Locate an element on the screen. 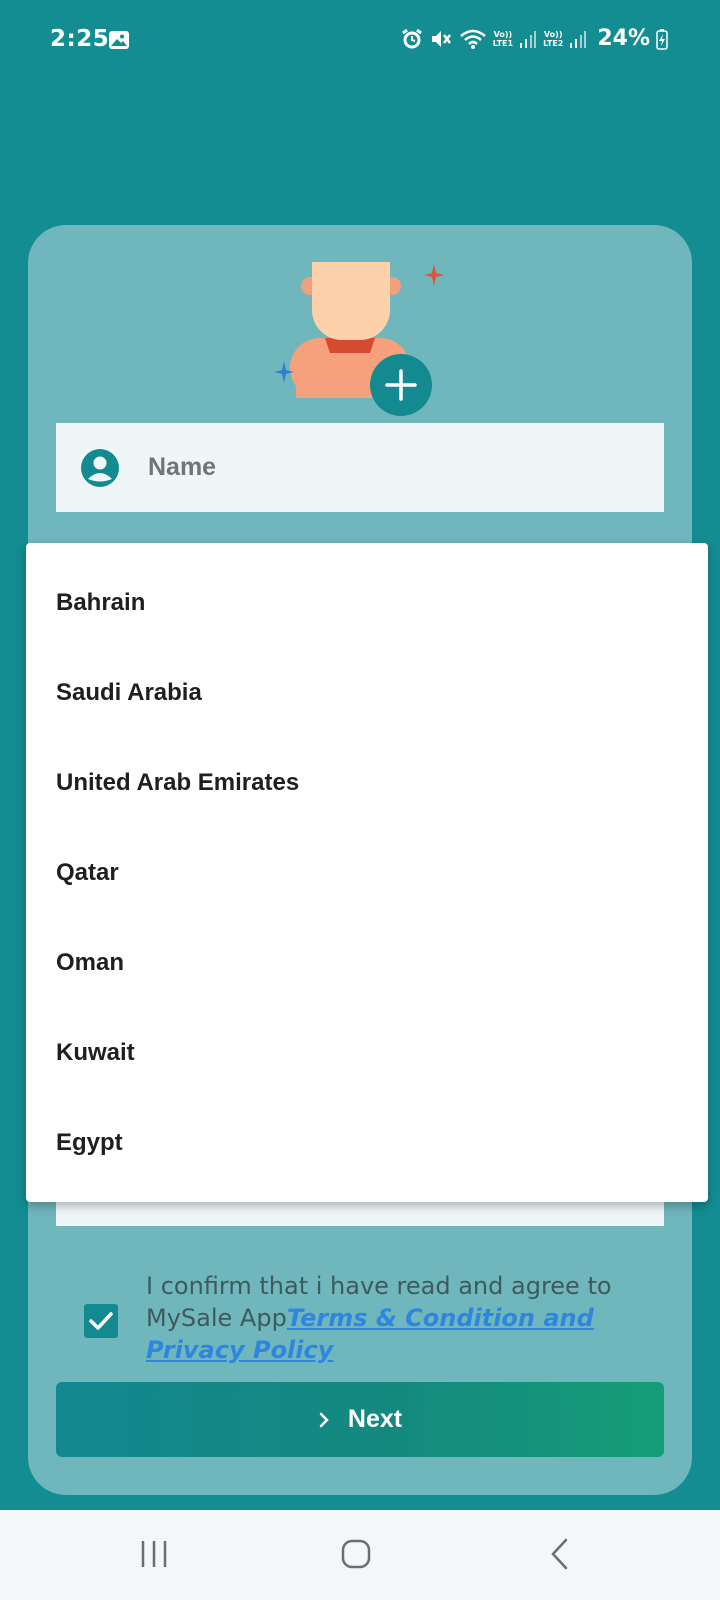 The image size is (720, 1600). plus-icon is located at coordinates (401, 385).